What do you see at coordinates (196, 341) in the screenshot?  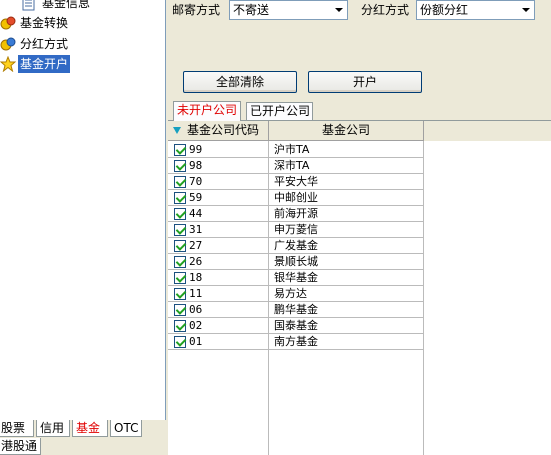 I see `company-code-cell: 01` at bounding box center [196, 341].